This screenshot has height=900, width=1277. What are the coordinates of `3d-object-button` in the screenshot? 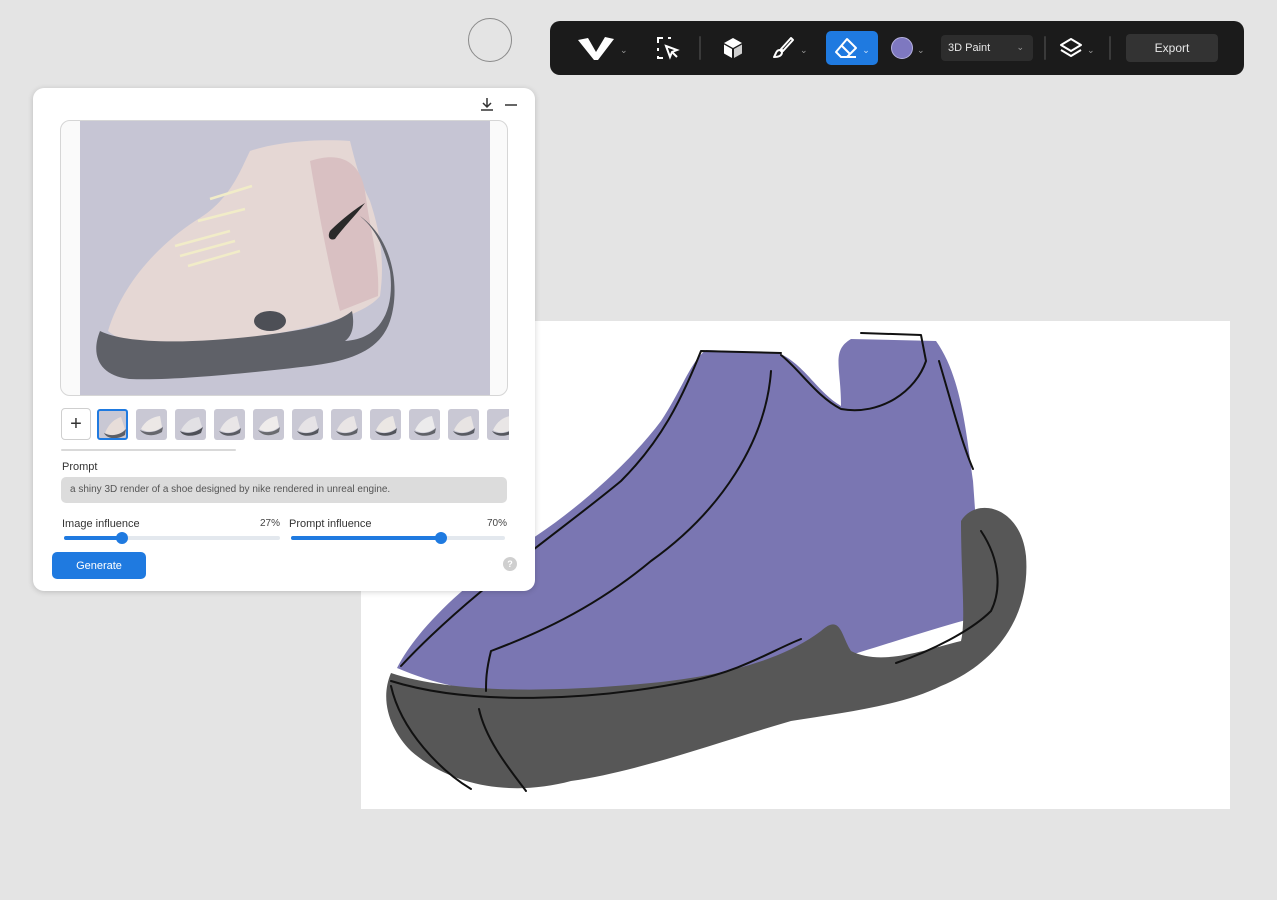 It's located at (733, 48).